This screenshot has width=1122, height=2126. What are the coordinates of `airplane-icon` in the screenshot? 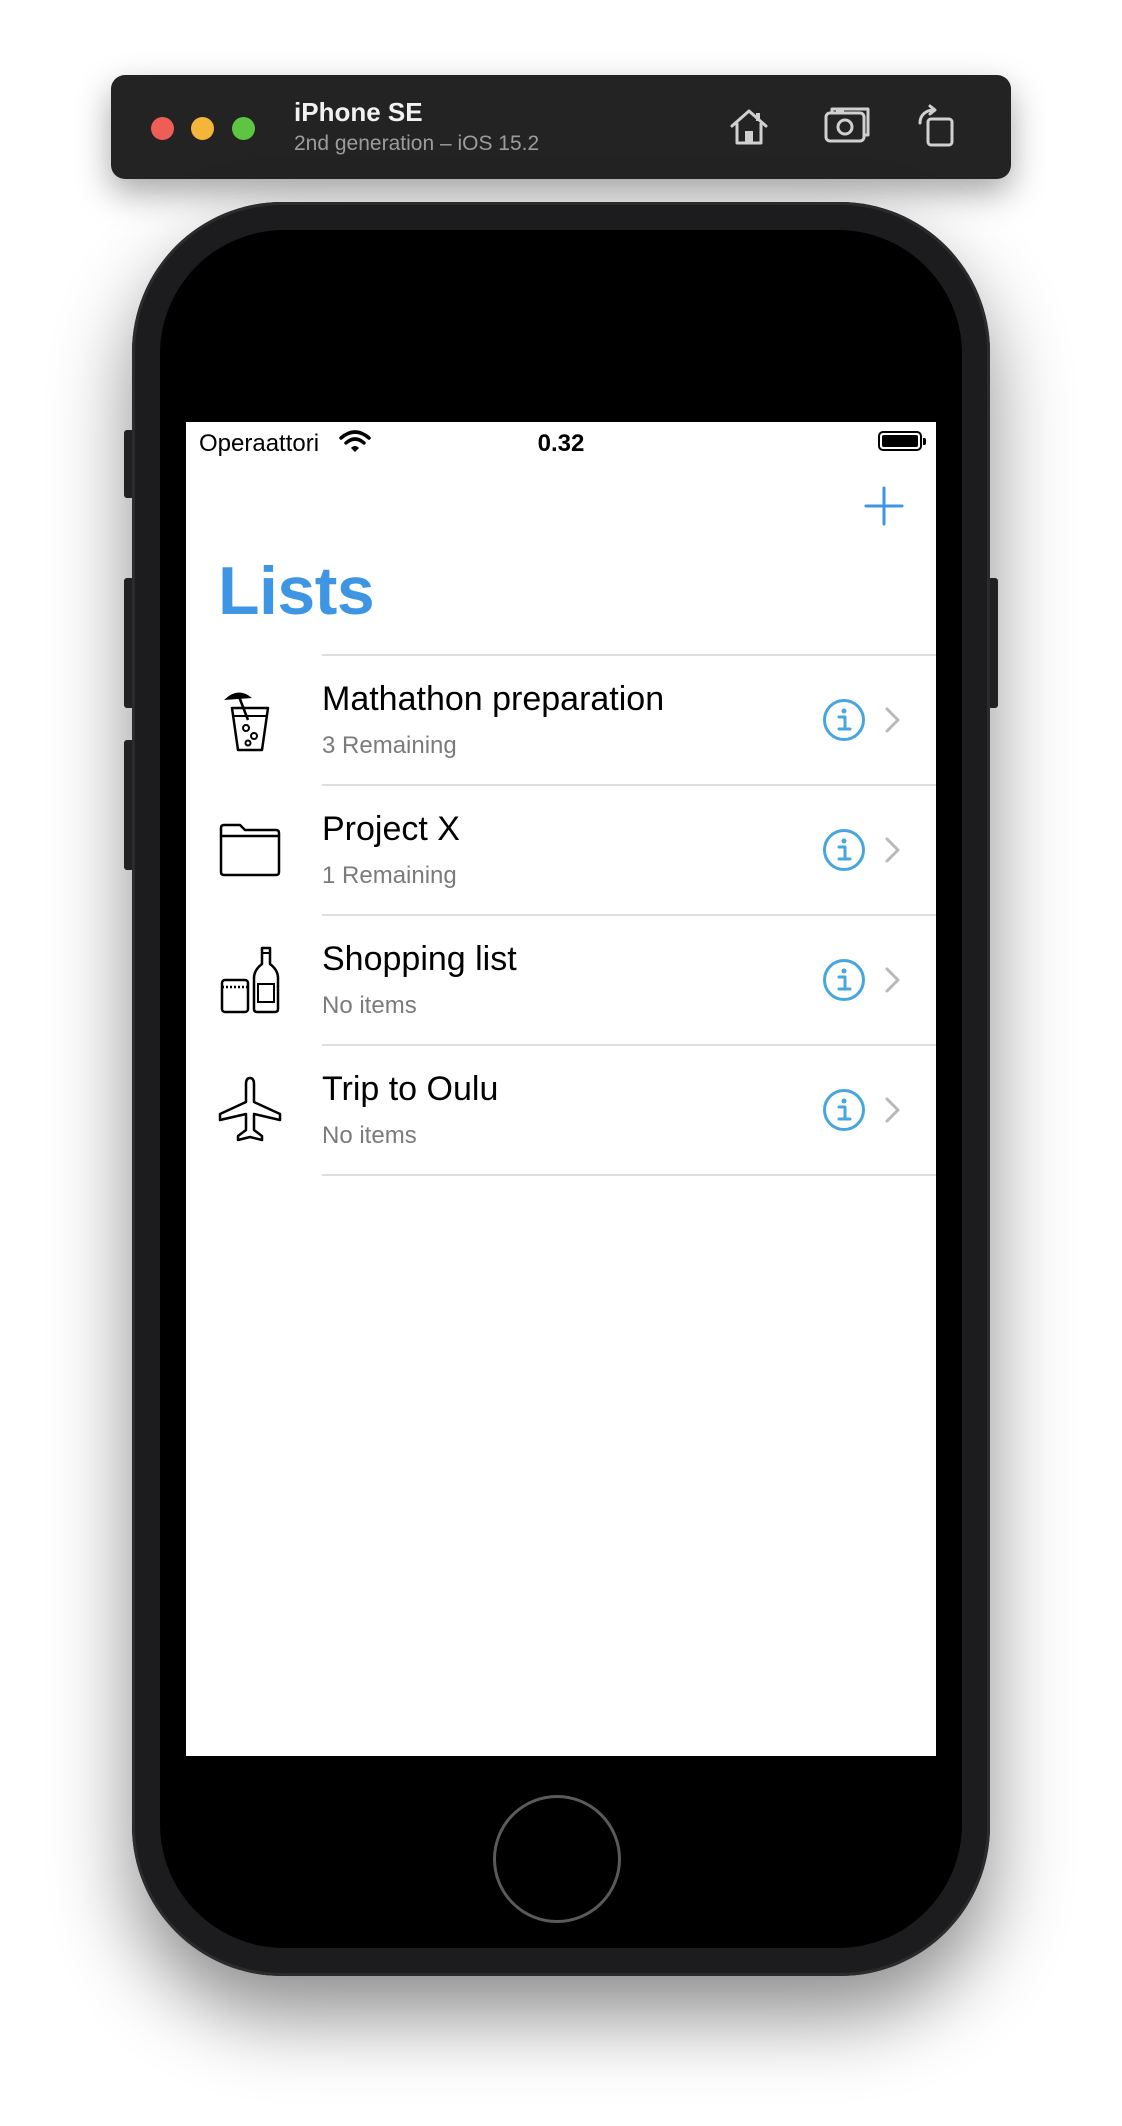 It's located at (250, 1110).